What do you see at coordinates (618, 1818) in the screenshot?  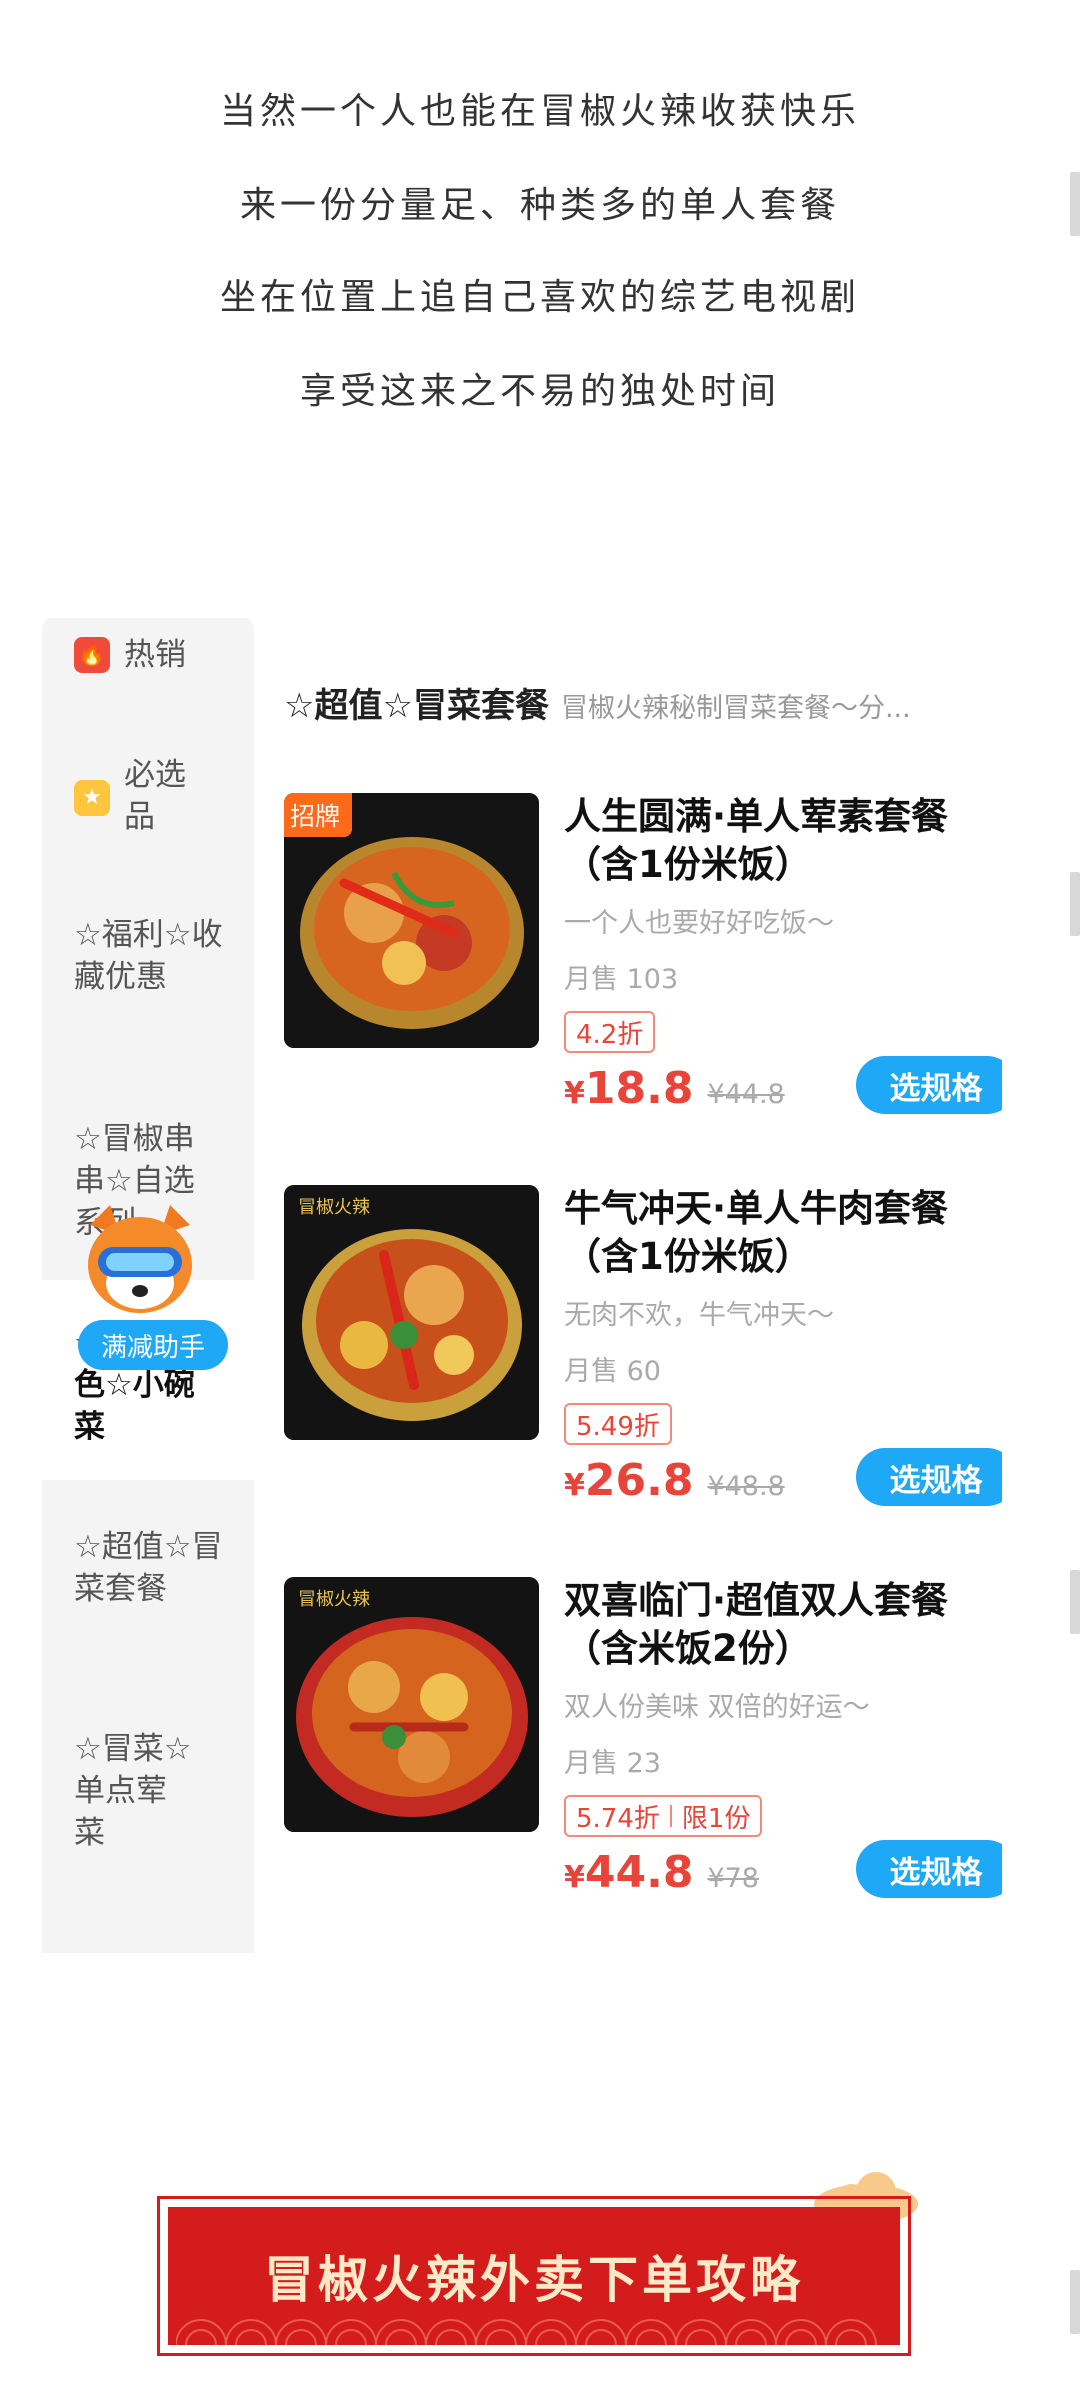 I see `discount-rate: 5.74折` at bounding box center [618, 1818].